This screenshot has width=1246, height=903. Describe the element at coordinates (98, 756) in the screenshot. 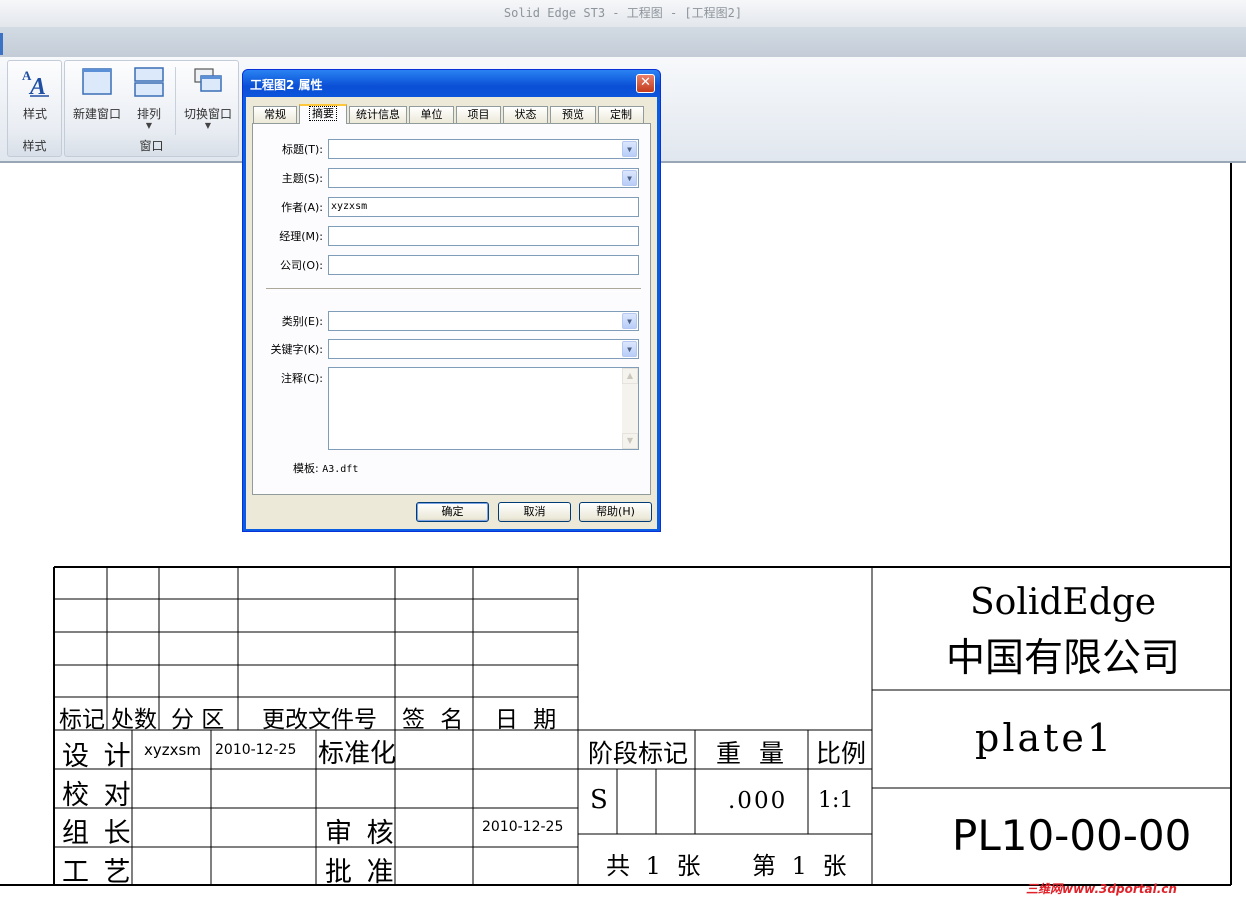

I see `design-label: 设 计` at that location.